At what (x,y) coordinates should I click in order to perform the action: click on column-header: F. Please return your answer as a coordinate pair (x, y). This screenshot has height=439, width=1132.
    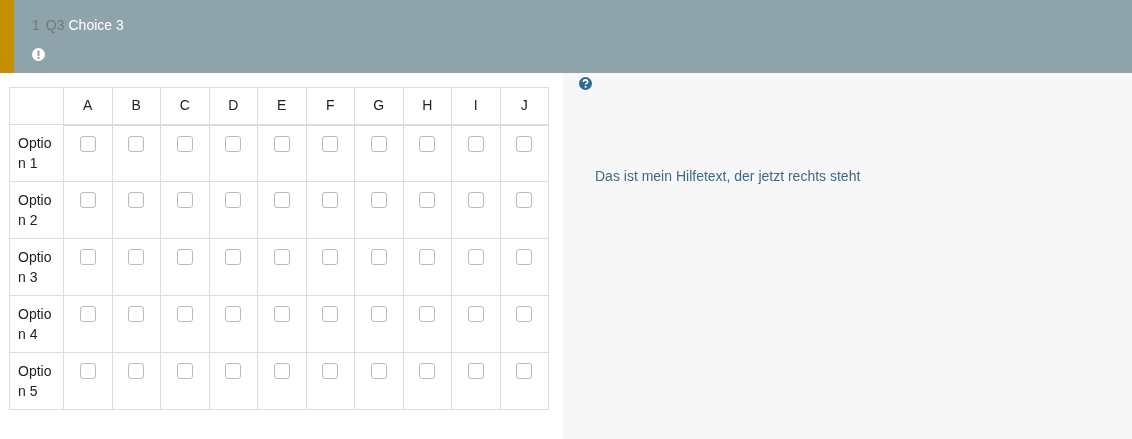
    Looking at the image, I should click on (330, 106).